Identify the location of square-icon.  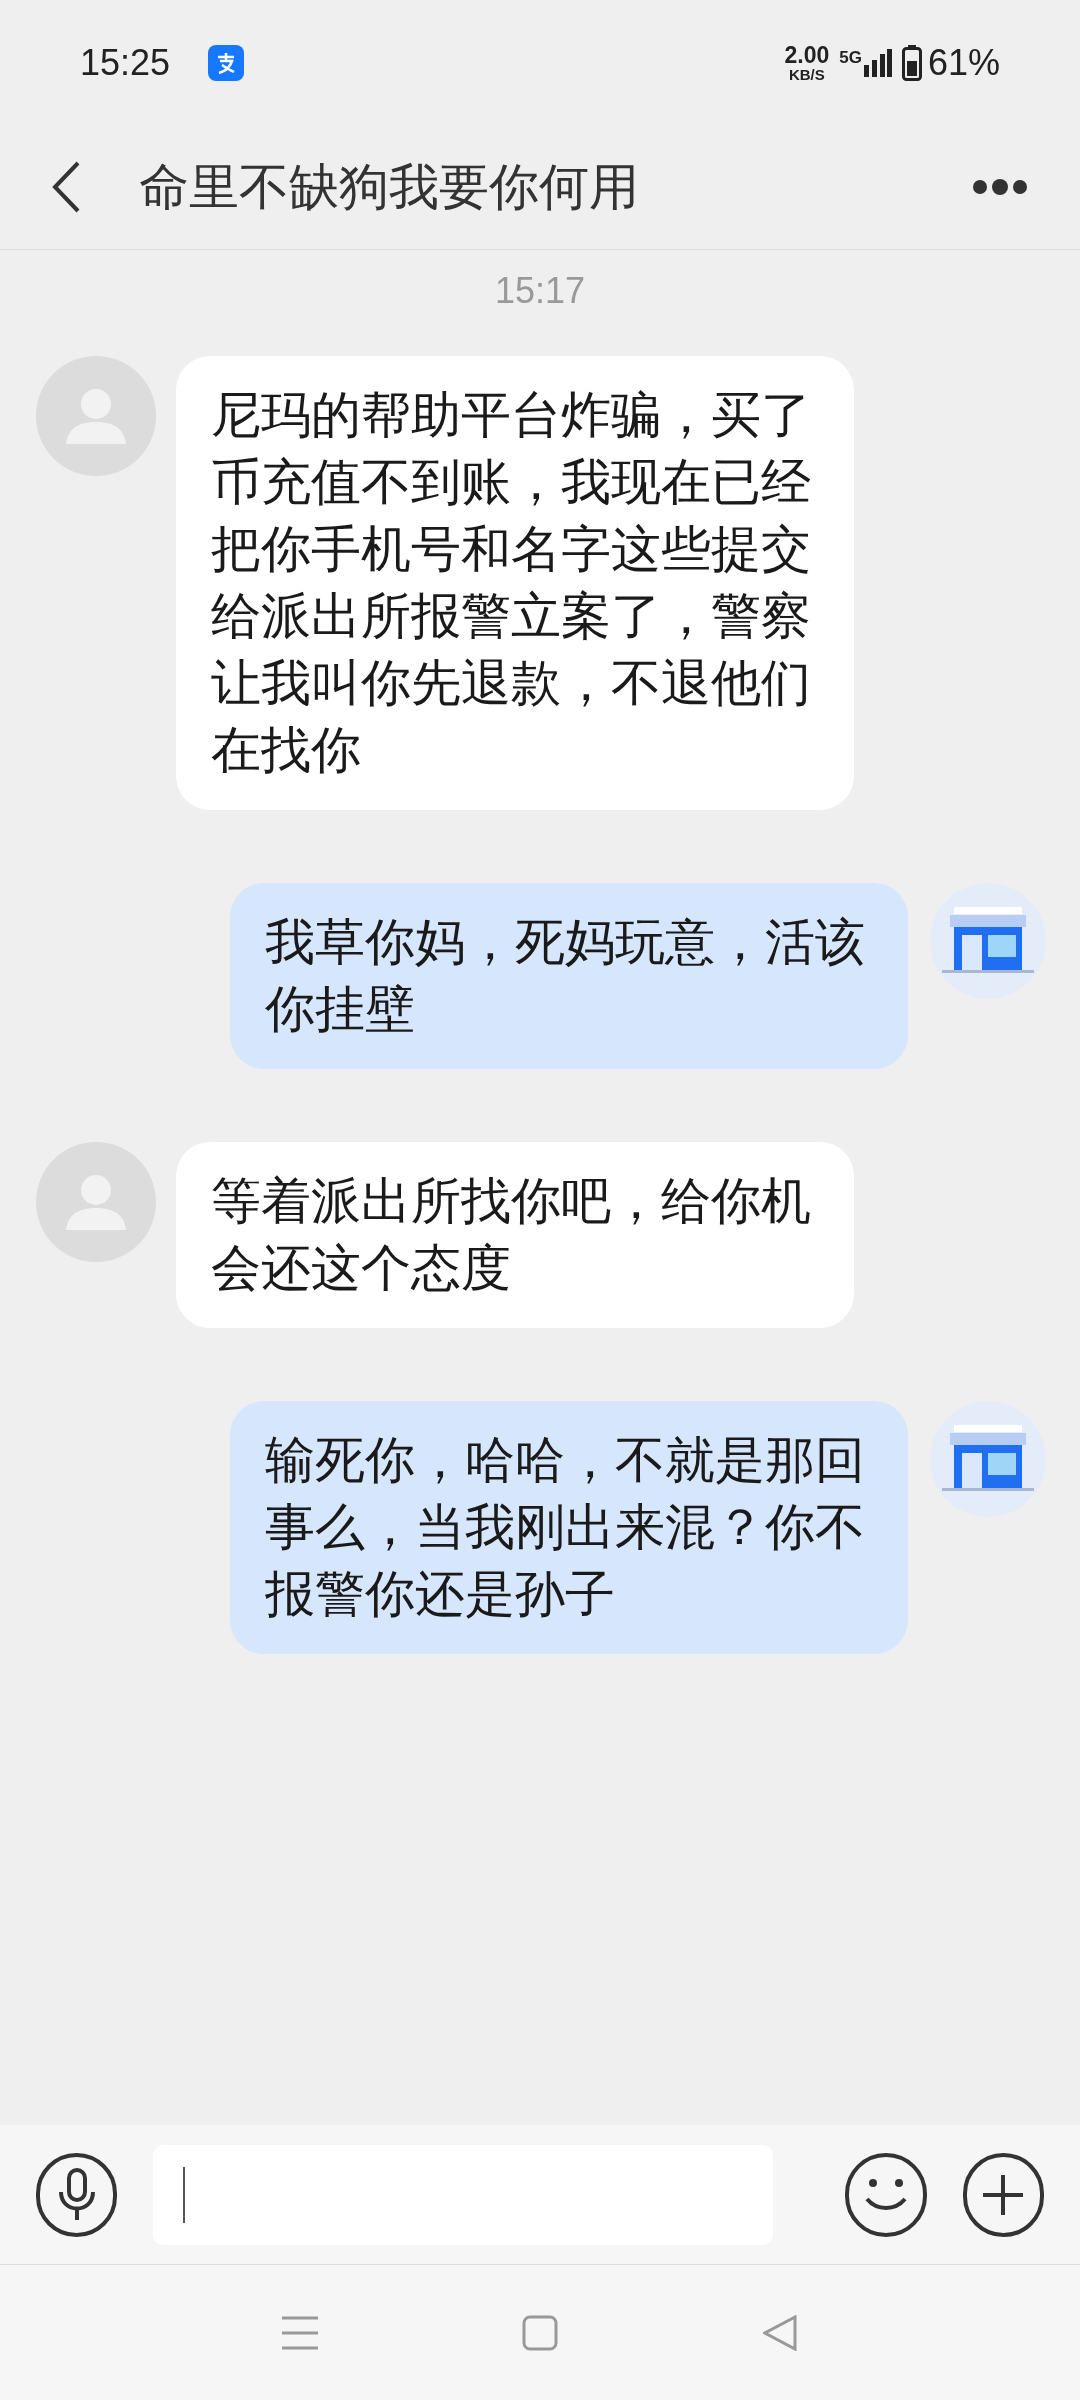
(540, 2332).